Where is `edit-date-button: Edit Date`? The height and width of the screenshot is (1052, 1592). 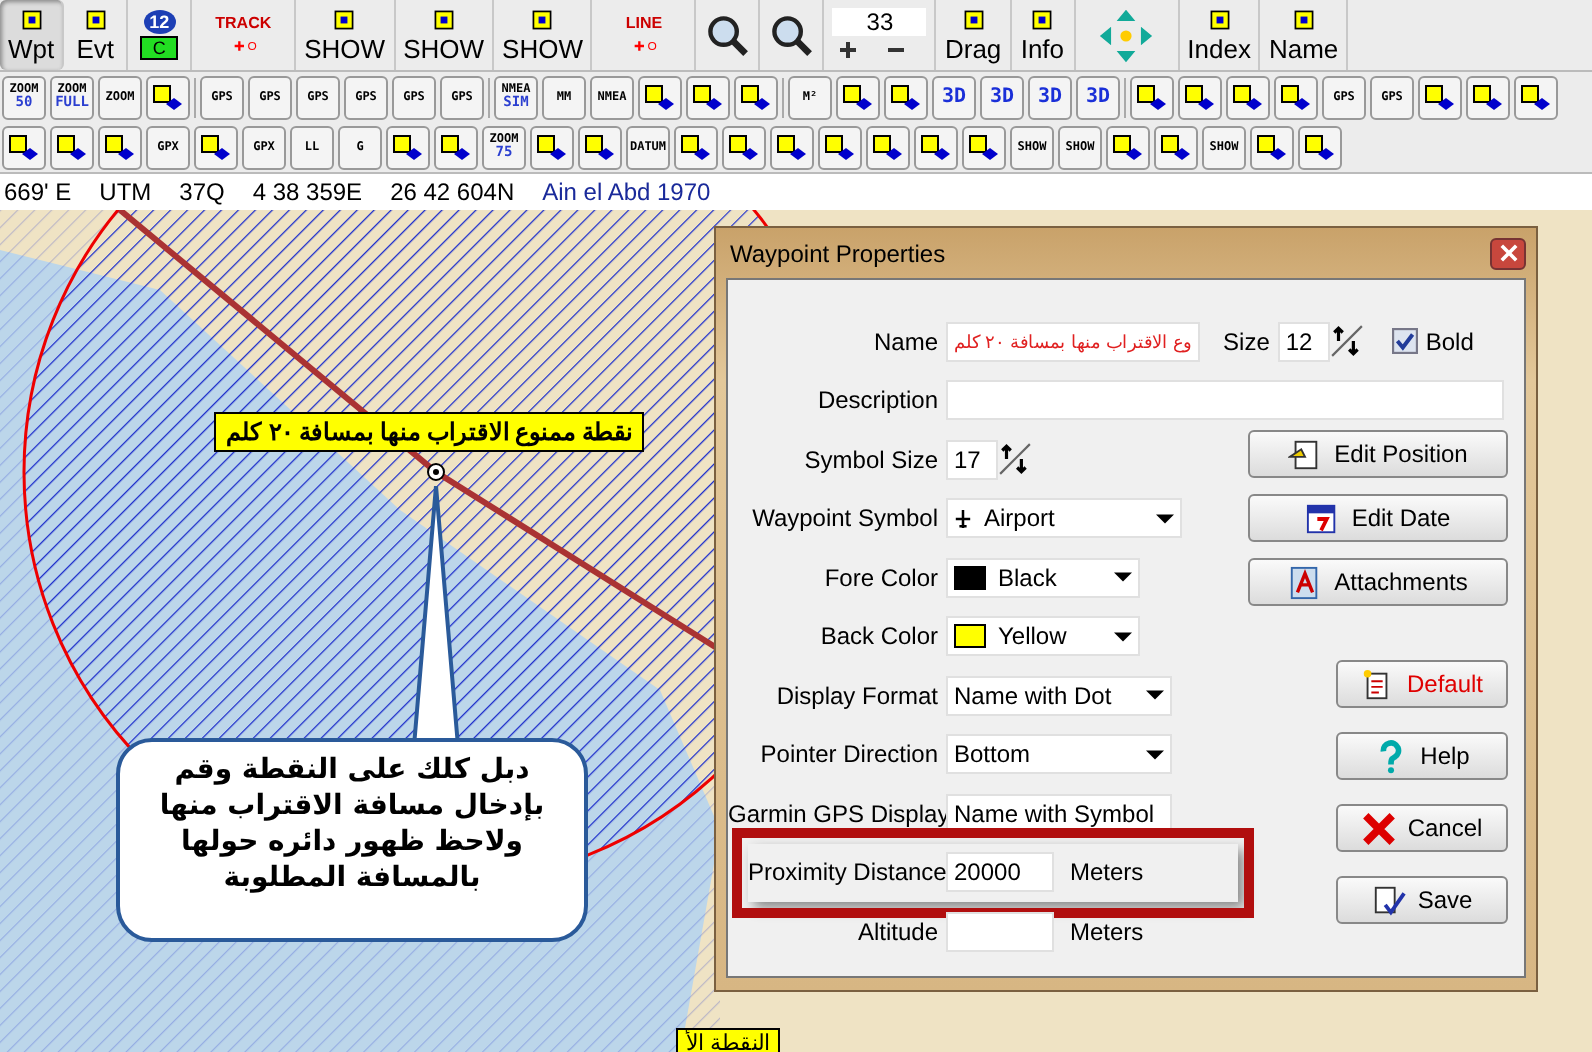 edit-date-button: Edit Date is located at coordinates (1378, 518).